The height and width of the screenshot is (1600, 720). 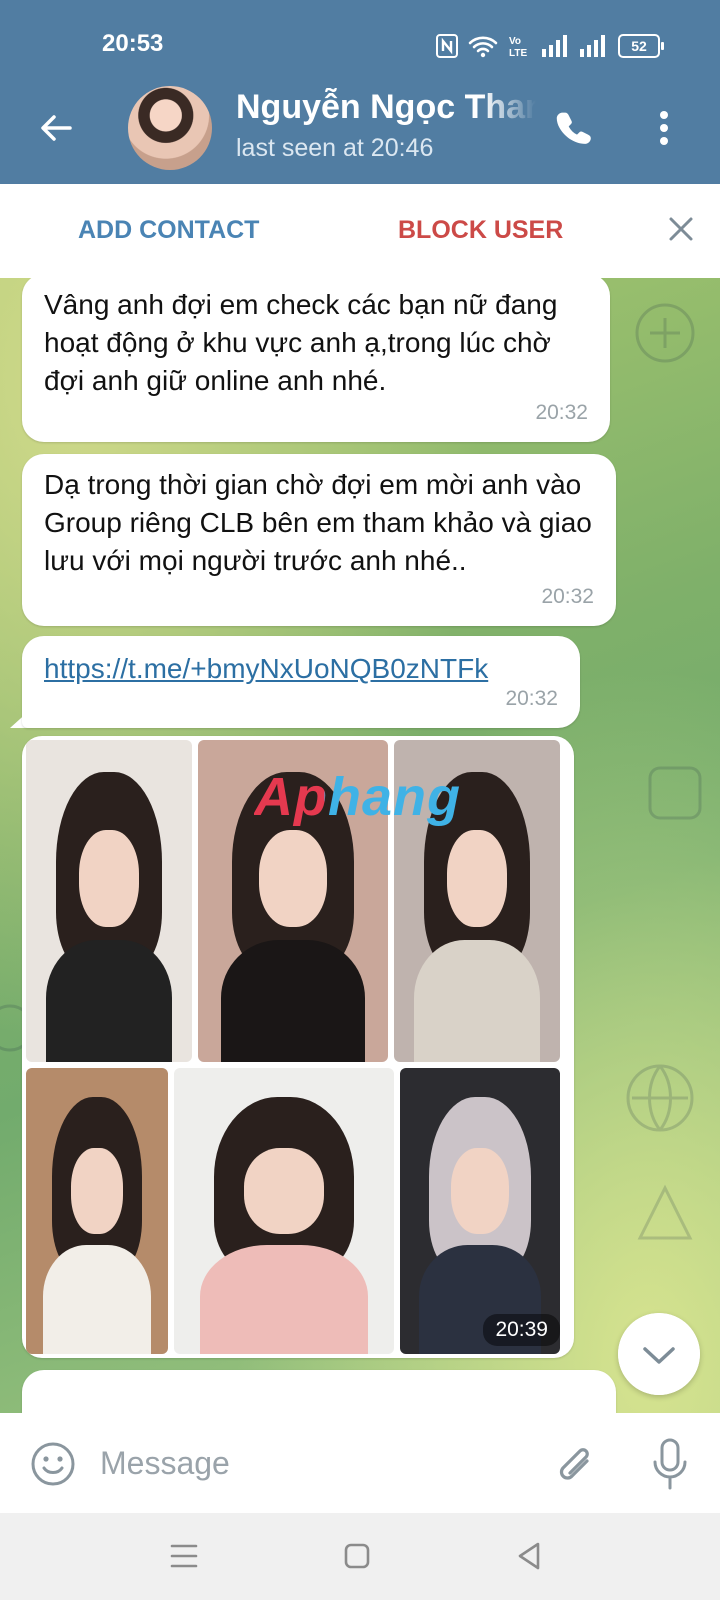 I want to click on system-nav-bar, so click(x=360, y=1556).